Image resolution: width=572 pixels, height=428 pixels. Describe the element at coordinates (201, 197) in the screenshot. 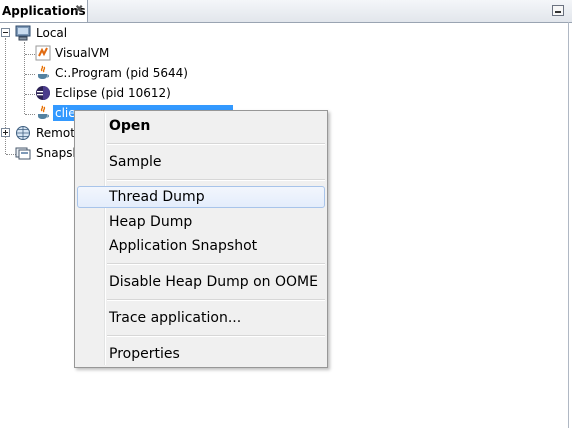

I see `menu-item-thread-dump: Thread Dump` at that location.